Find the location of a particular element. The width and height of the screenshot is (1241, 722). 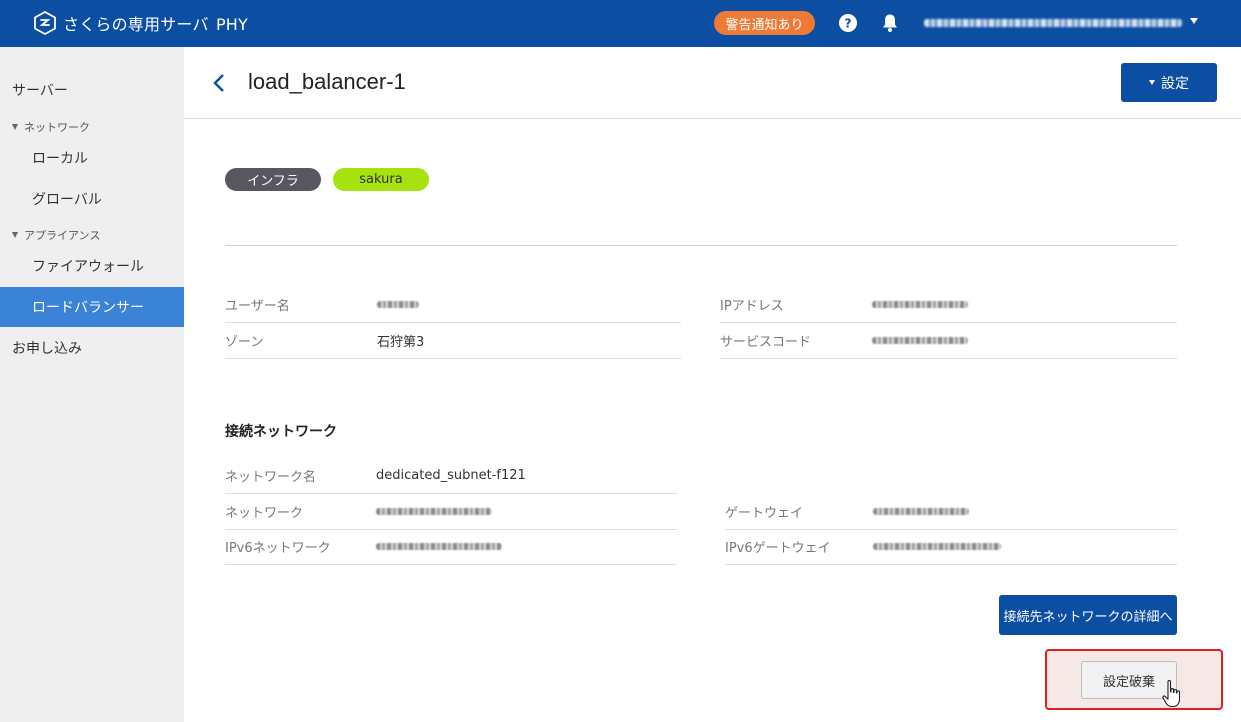

tag-sakura: sakura is located at coordinates (381, 179).